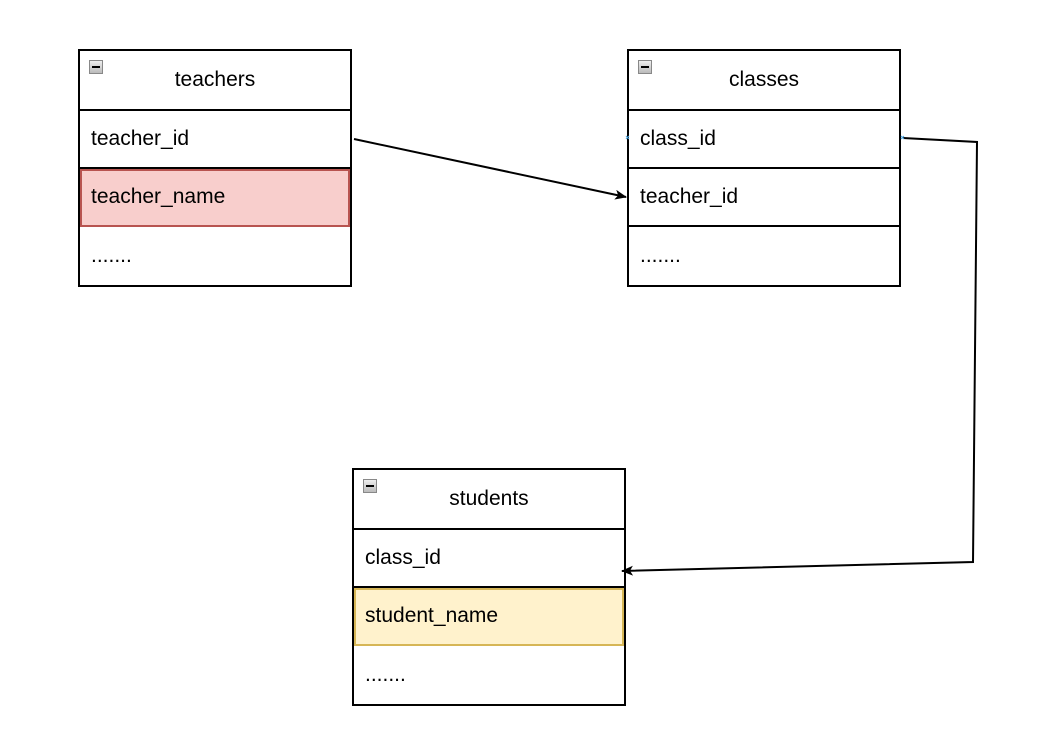 The height and width of the screenshot is (730, 1055). I want to click on connection-point-icon, so click(765, 137).